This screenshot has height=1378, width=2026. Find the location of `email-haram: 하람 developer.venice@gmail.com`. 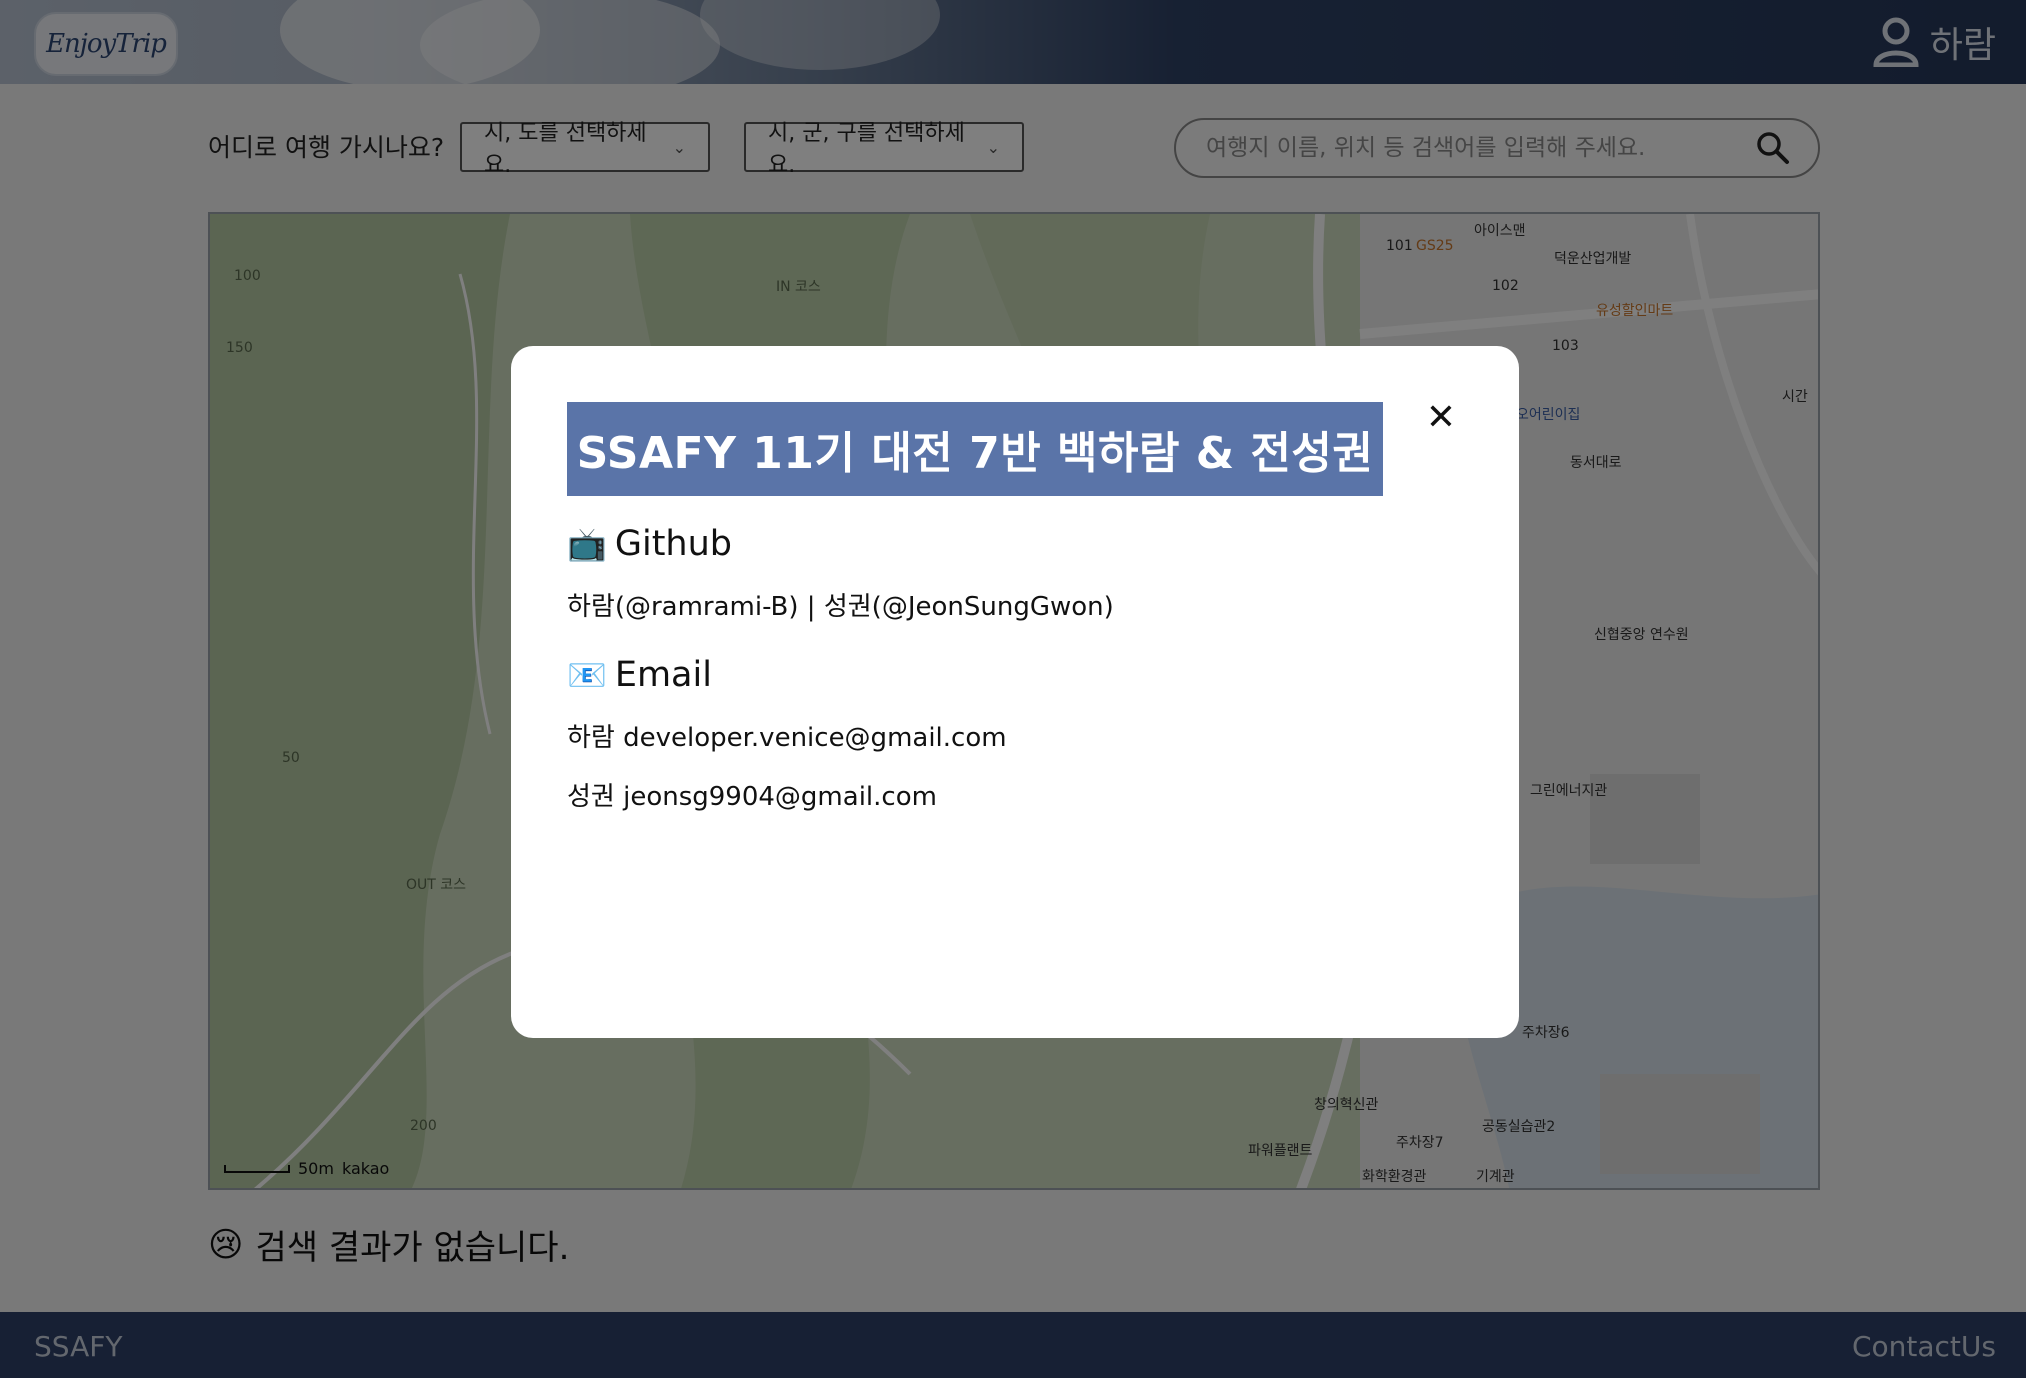

email-haram: 하람 developer.venice@gmail.com is located at coordinates (787, 738).